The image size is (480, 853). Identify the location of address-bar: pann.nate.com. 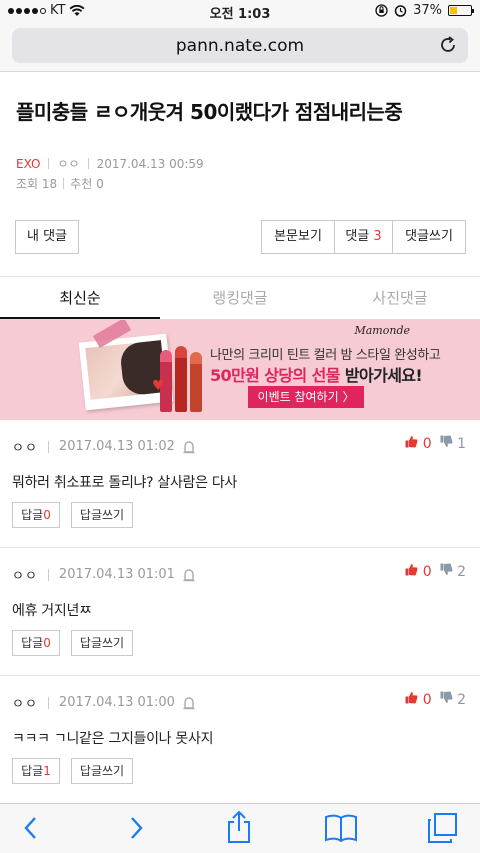
(240, 45).